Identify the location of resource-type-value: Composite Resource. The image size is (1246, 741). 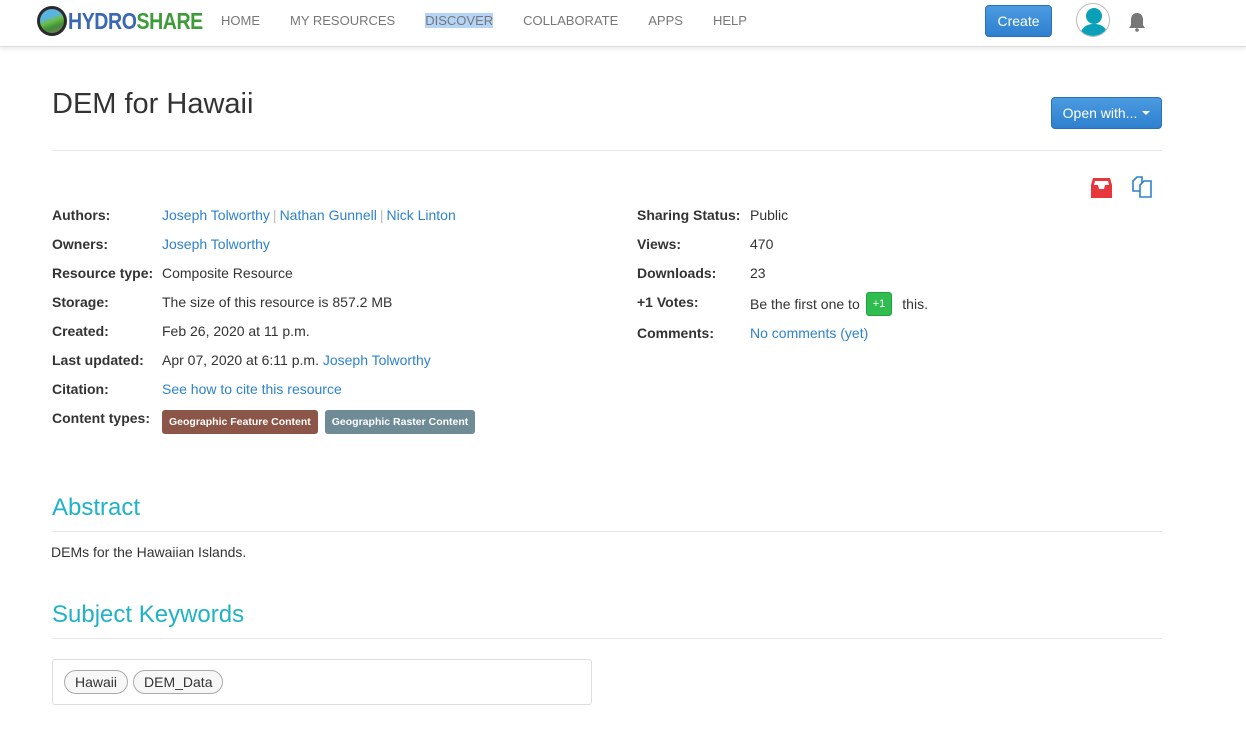
(227, 273).